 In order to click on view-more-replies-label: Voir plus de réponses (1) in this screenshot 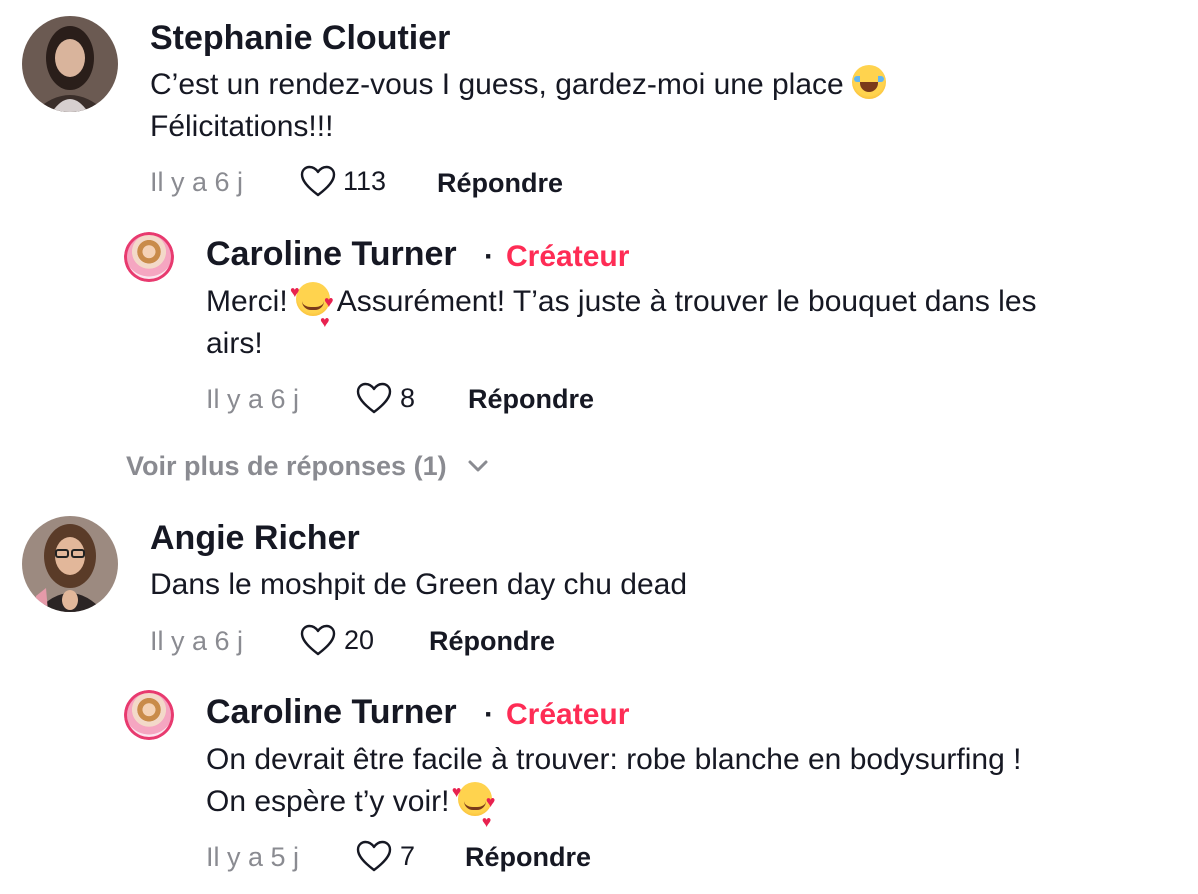, I will do `click(286, 466)`.